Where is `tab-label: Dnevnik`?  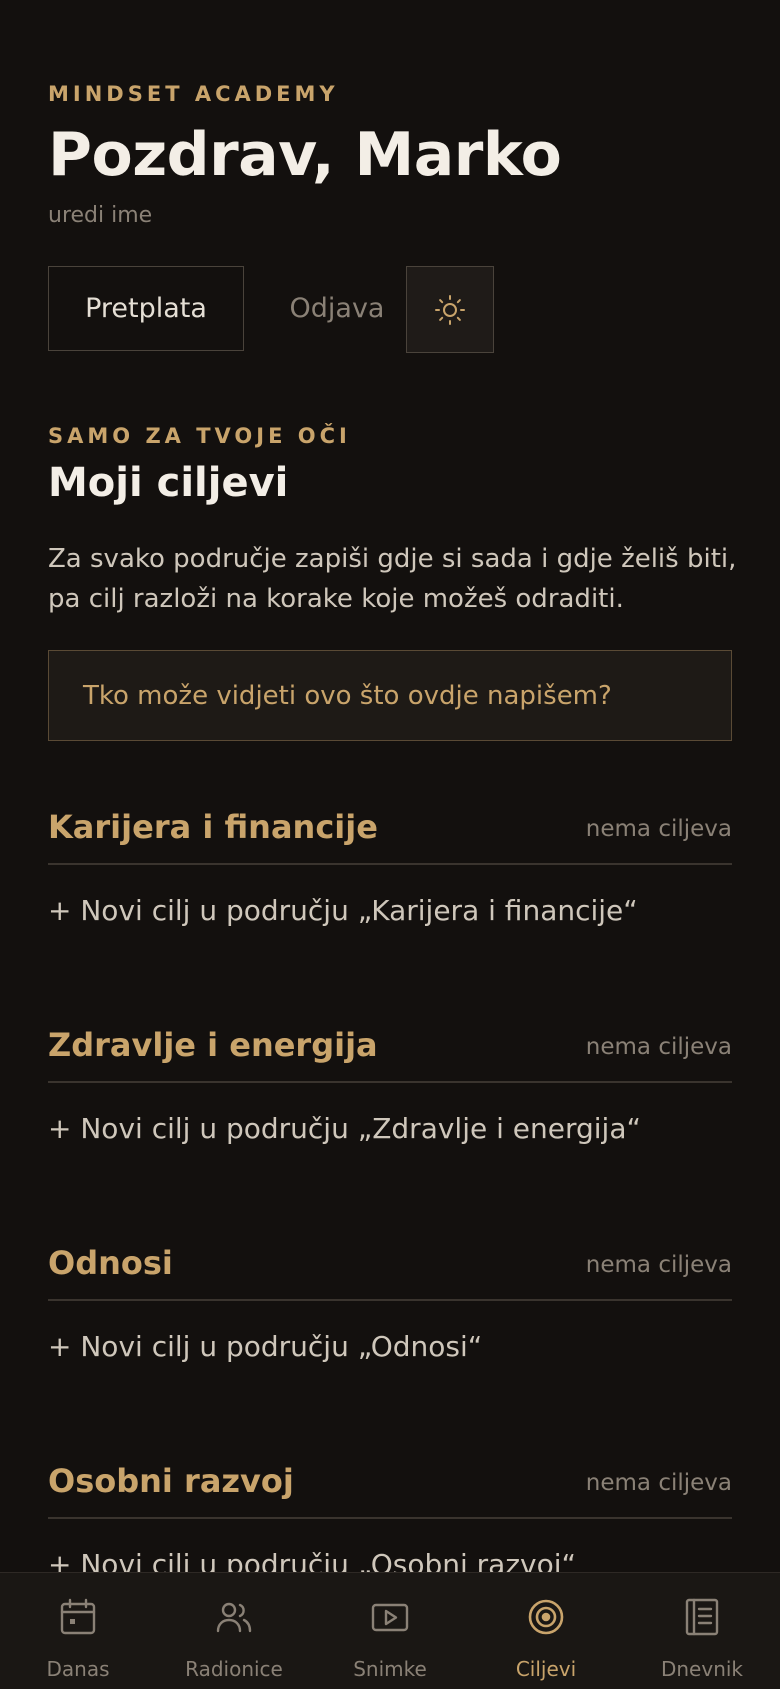
tab-label: Dnevnik is located at coordinates (702, 1669).